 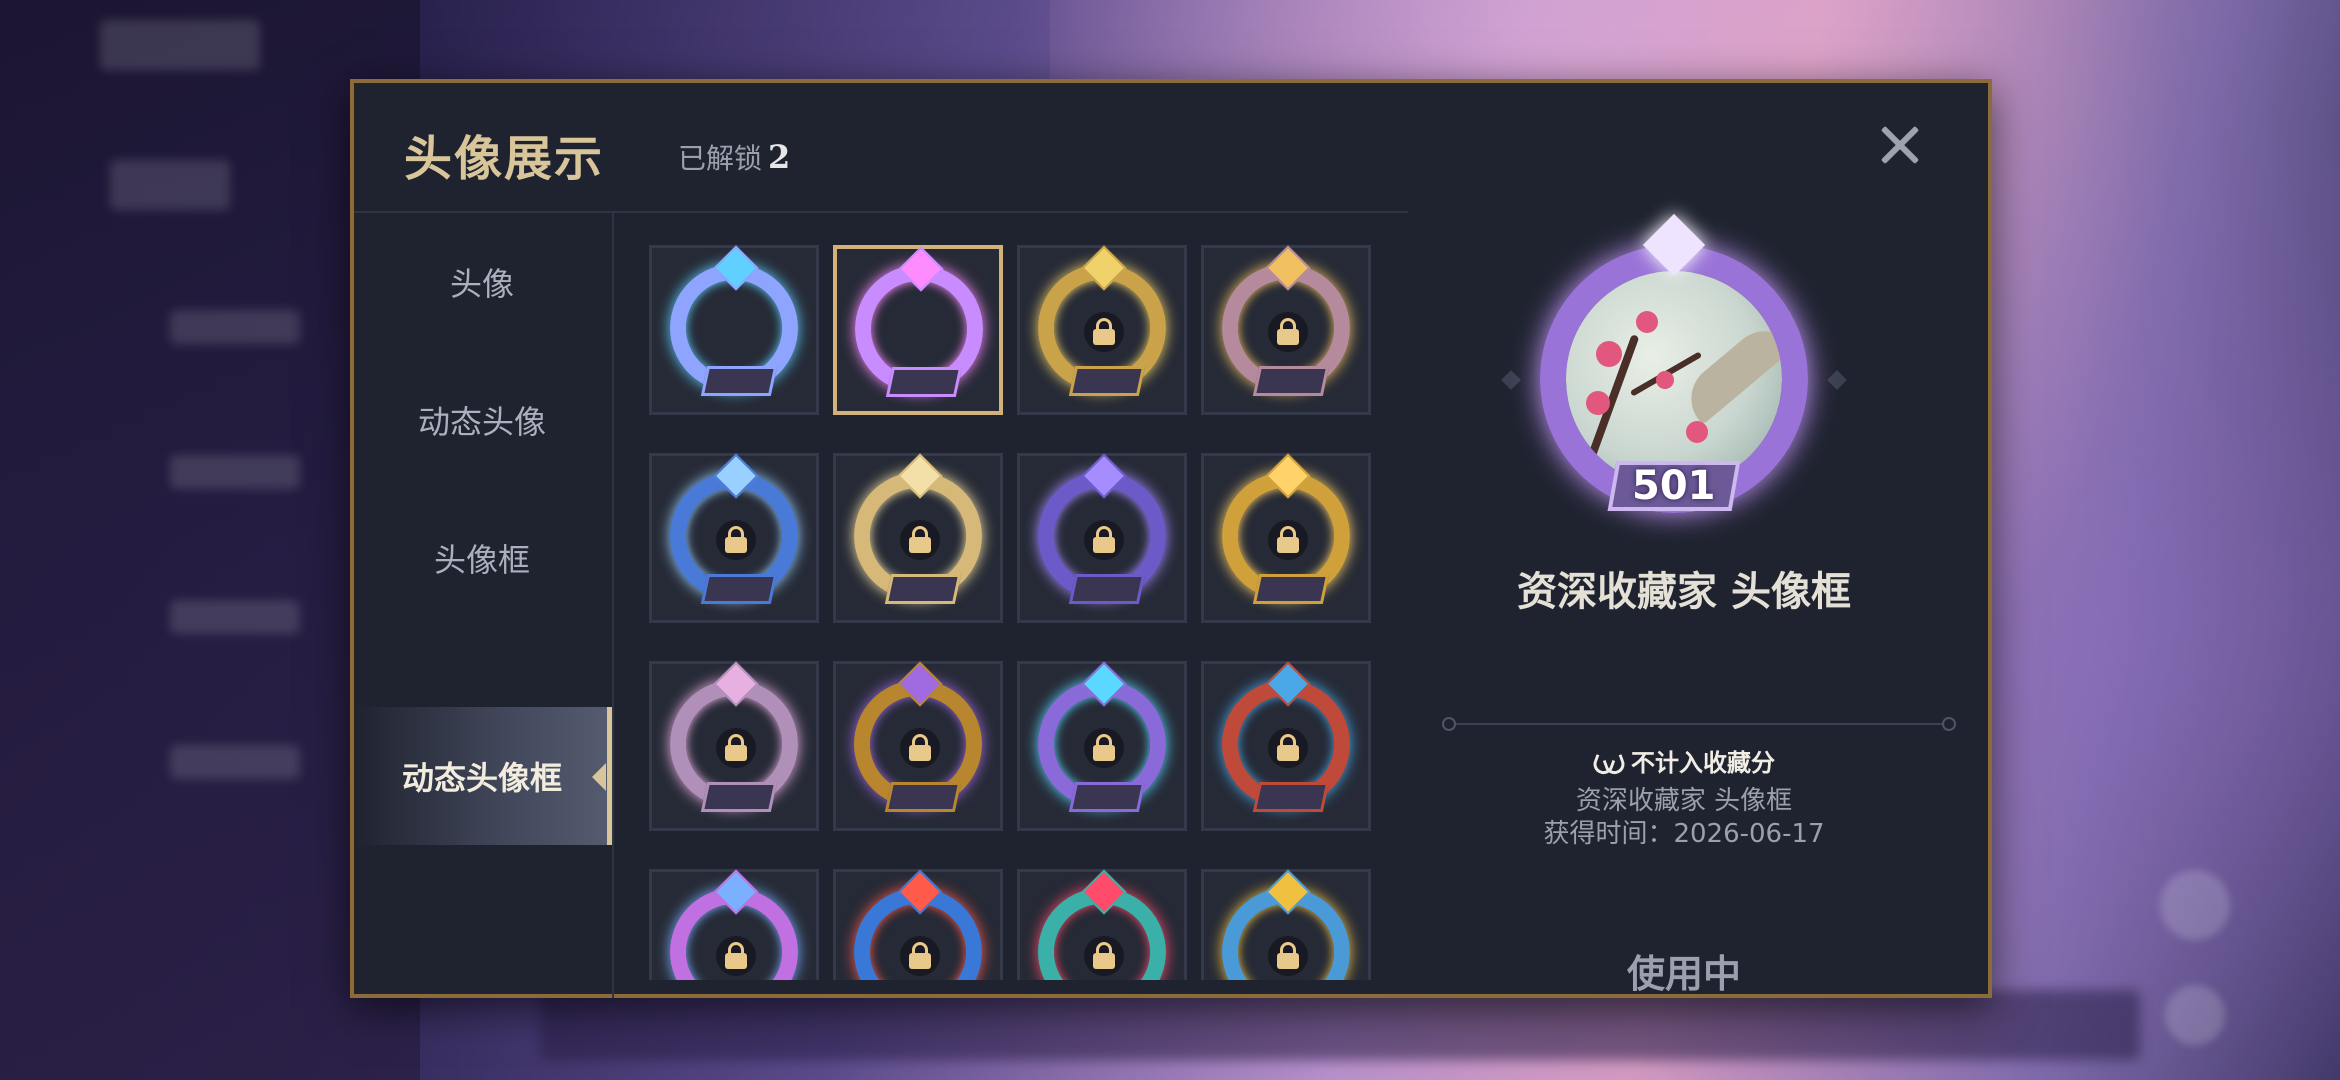 I want to click on divider, so click(x=1699, y=724).